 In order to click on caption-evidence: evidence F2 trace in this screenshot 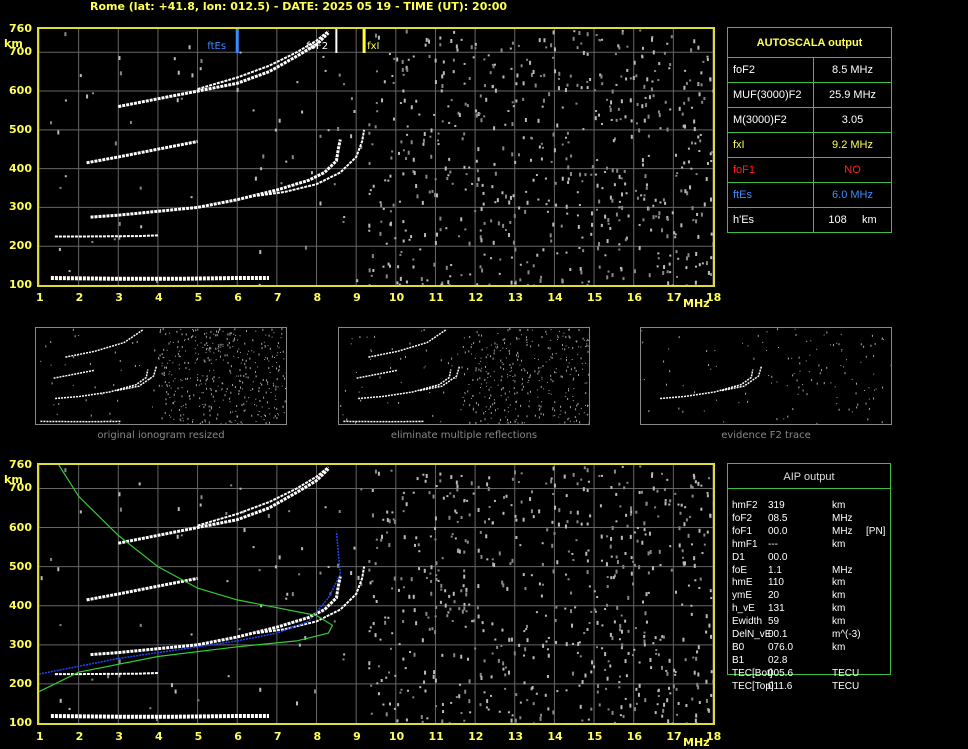, I will do `click(766, 435)`.